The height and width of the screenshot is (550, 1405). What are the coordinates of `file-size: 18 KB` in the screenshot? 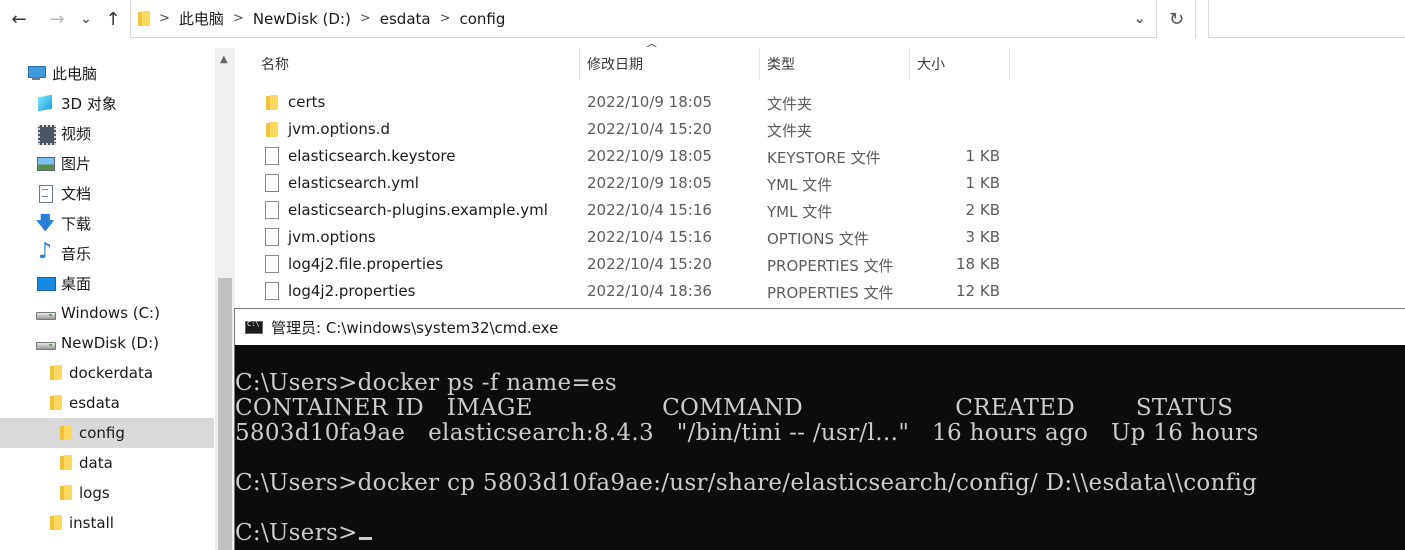 It's located at (978, 264).